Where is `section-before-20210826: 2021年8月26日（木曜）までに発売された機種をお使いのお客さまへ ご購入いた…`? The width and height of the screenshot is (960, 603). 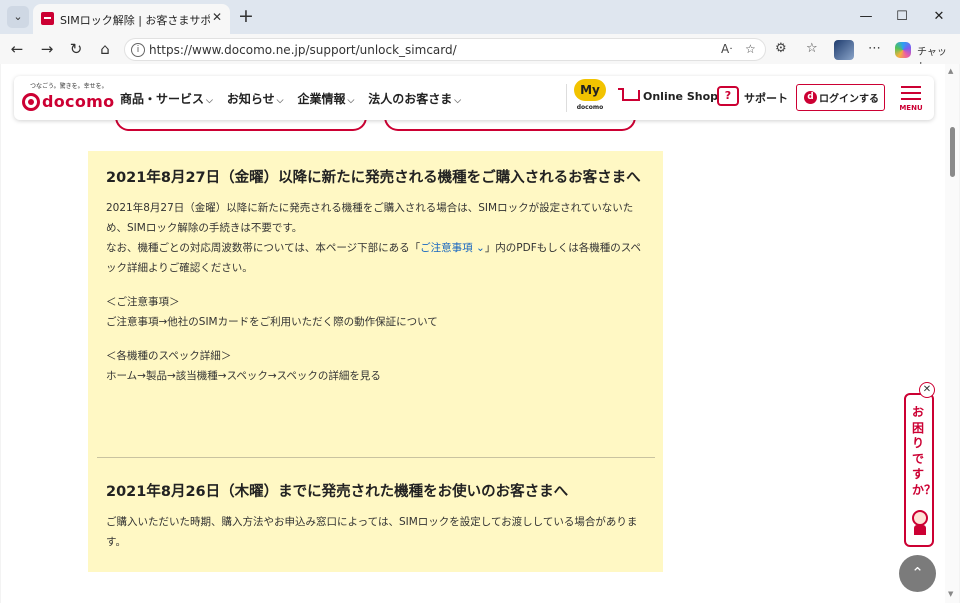
section-before-20210826: 2021年8月26日（木曜）までに発売された機種をお使いのお客さまへ ご購入いた… is located at coordinates (376, 516).